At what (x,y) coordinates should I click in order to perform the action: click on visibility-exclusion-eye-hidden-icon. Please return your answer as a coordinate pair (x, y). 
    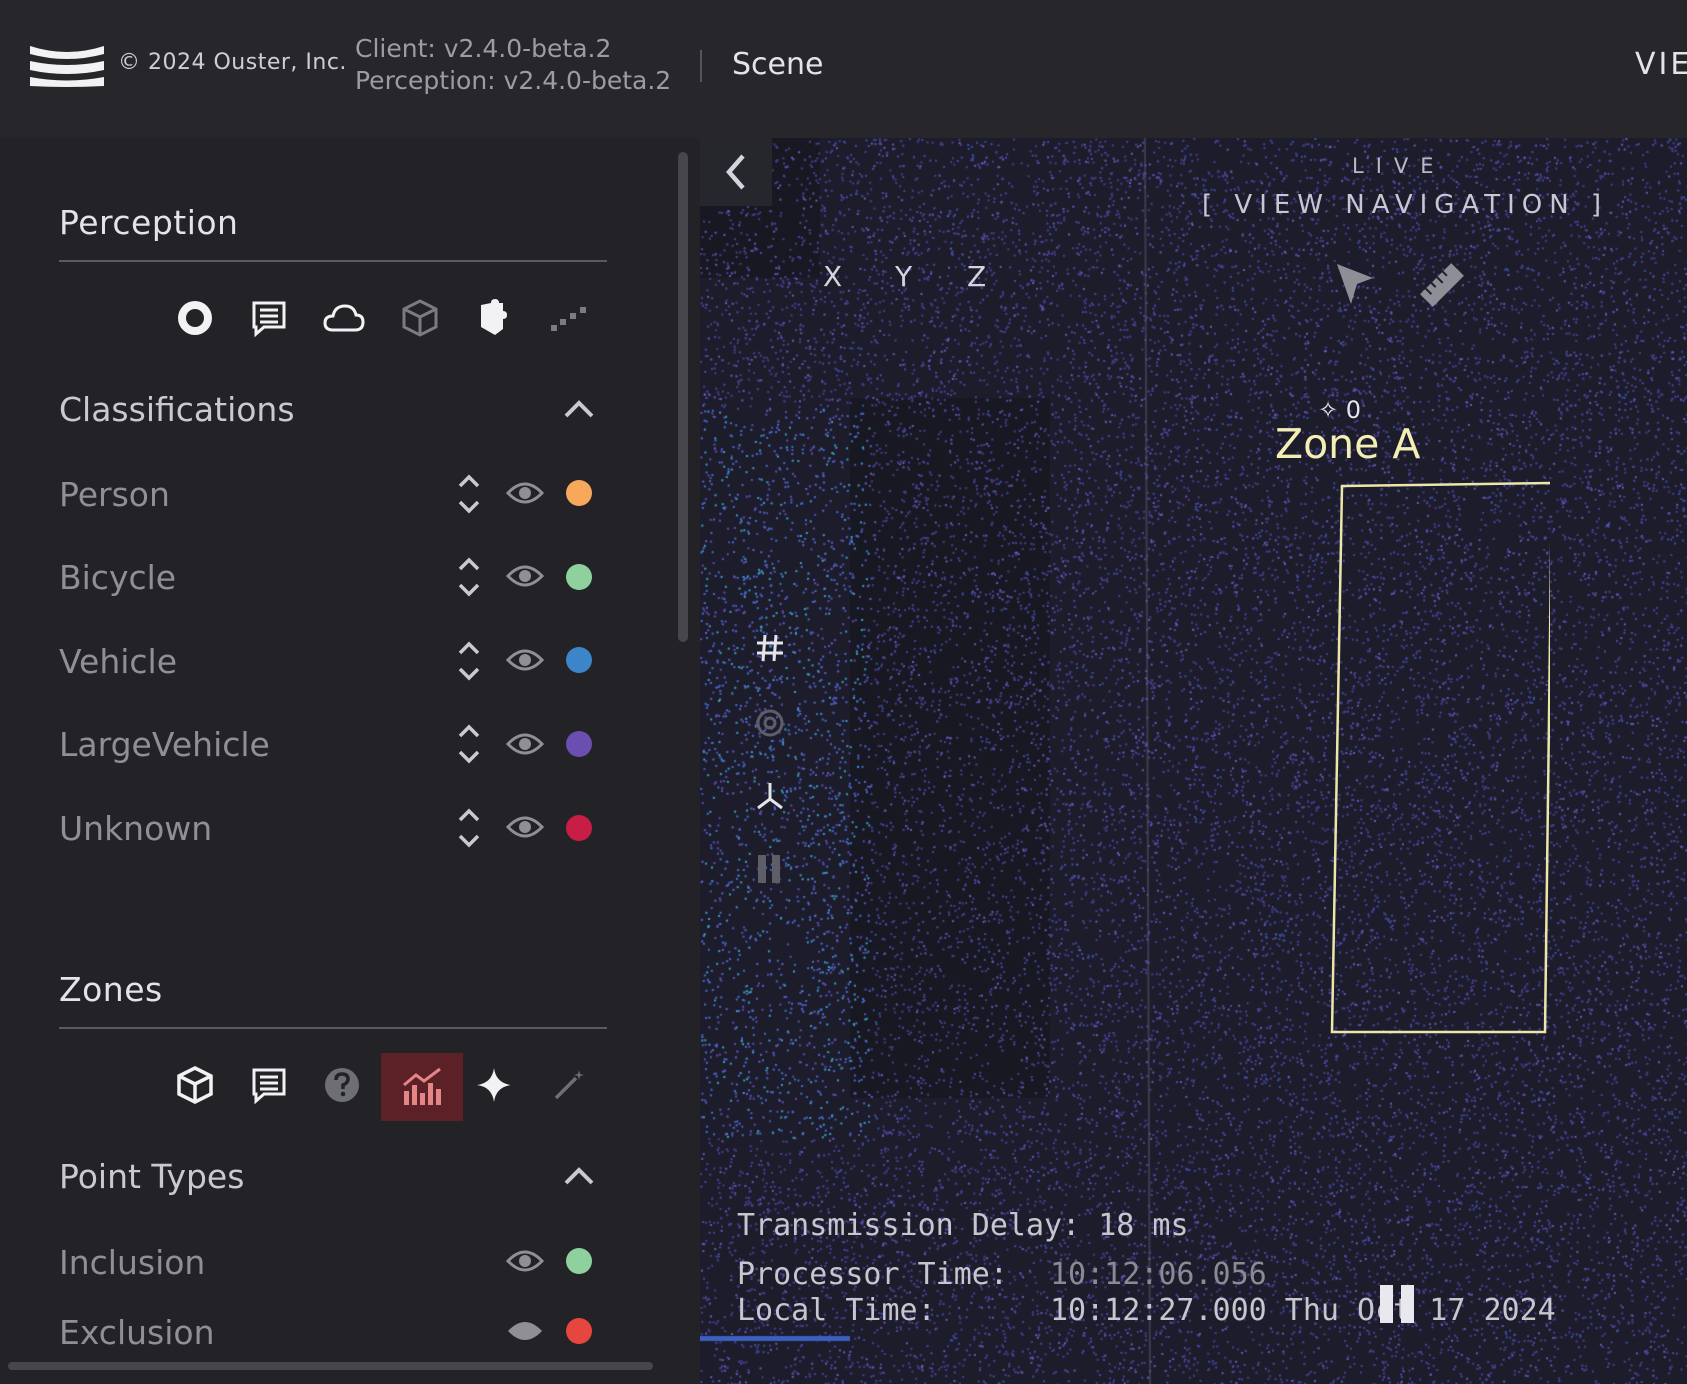
    Looking at the image, I should click on (525, 1331).